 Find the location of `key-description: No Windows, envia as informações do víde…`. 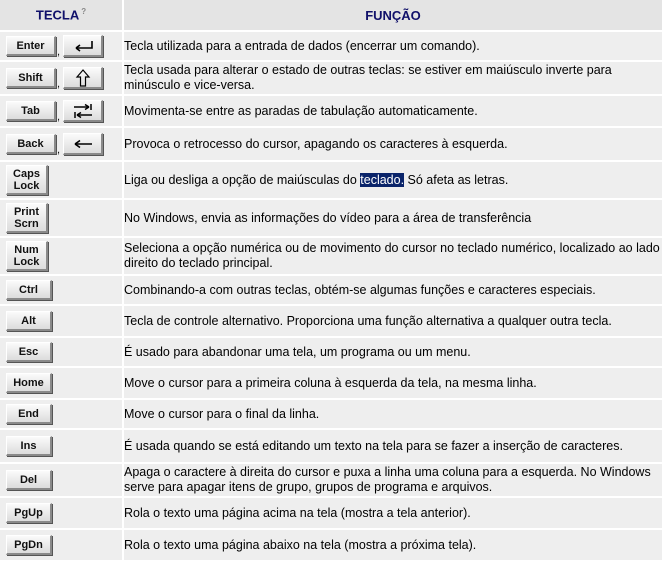

key-description: No Windows, envia as informações do víde… is located at coordinates (392, 218).